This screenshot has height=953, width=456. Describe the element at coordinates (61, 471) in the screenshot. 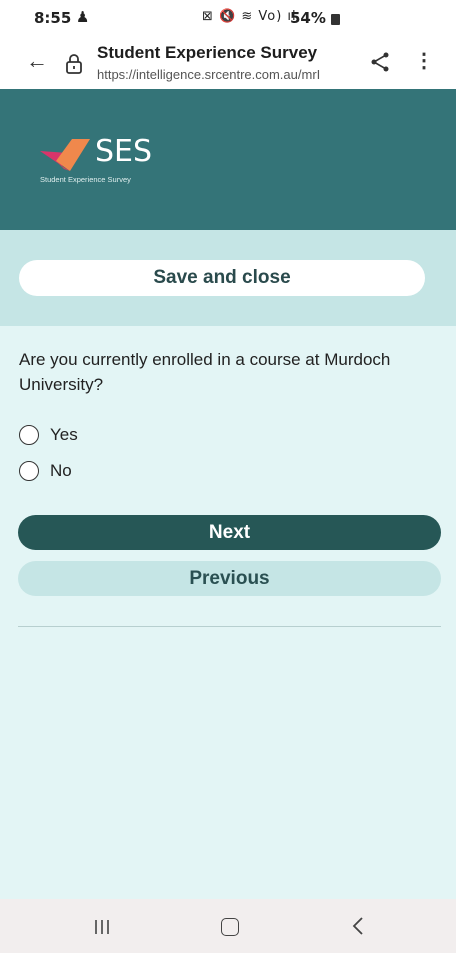

I see `option-no-label: No` at that location.